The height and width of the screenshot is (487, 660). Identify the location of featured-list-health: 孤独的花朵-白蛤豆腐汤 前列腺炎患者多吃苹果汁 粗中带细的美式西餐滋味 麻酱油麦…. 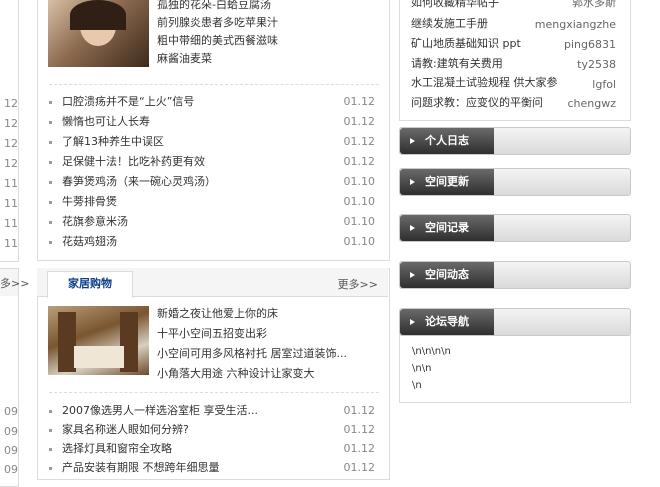
(217, 34).